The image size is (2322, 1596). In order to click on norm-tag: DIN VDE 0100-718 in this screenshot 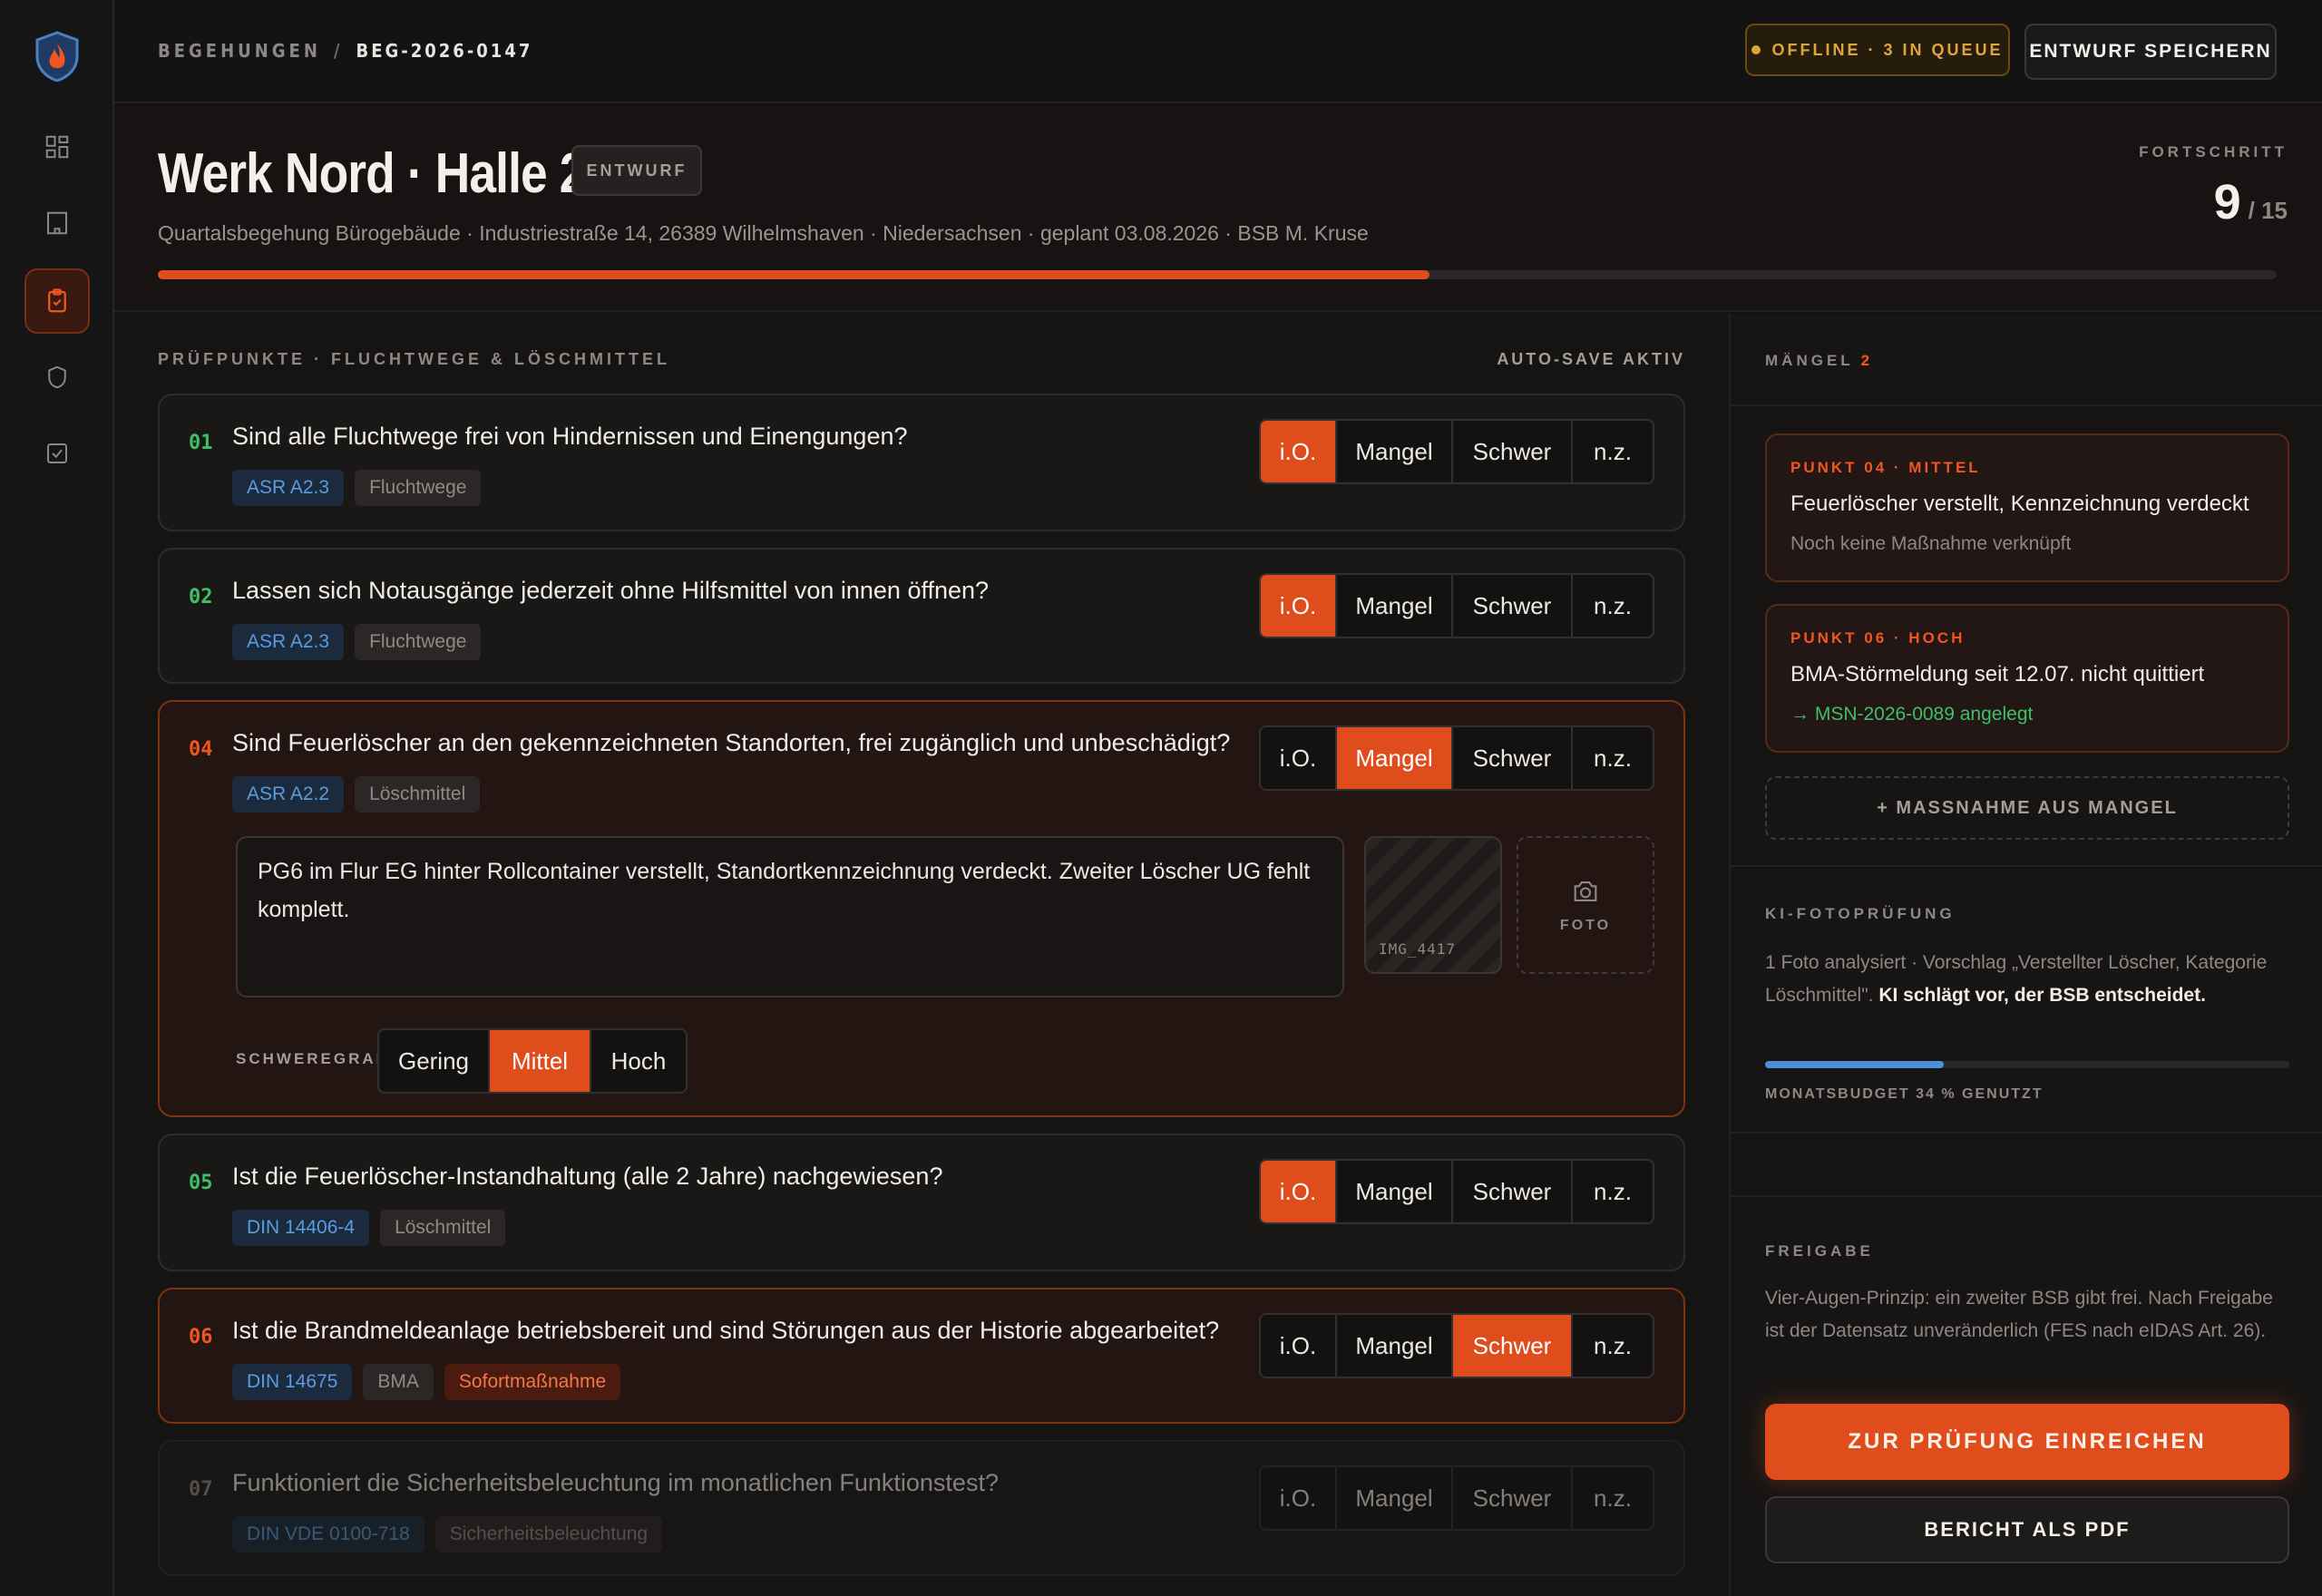, I will do `click(328, 1534)`.